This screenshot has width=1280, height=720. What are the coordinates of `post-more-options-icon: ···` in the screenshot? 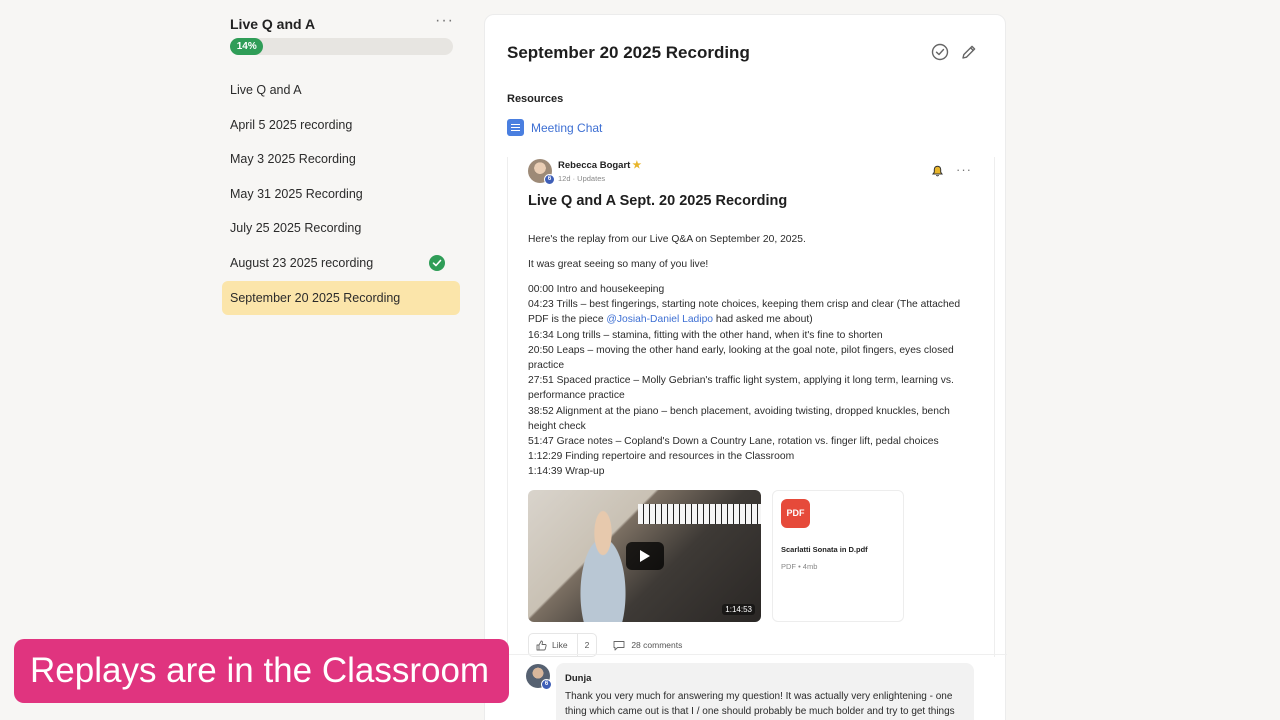 It's located at (964, 169).